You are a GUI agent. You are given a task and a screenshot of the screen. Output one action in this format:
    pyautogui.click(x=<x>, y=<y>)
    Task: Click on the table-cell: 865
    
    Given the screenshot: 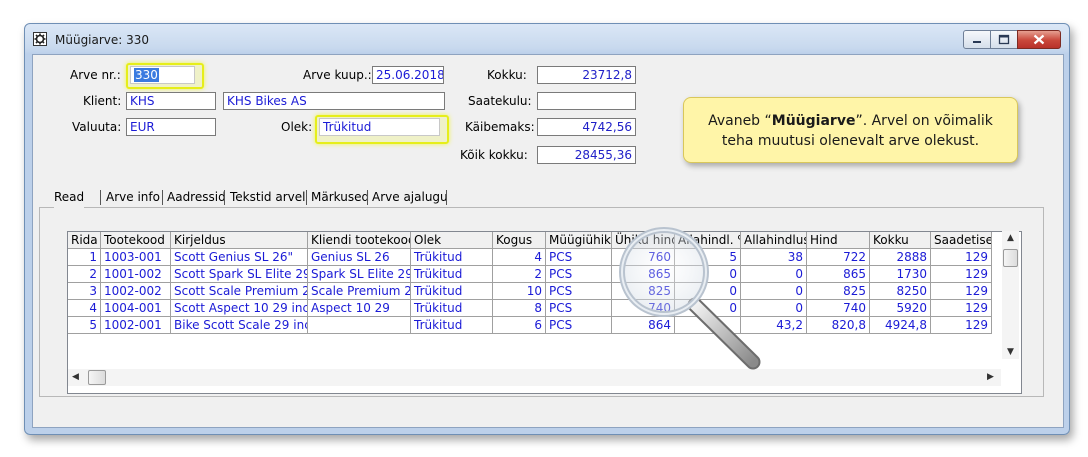 What is the action you would take?
    pyautogui.click(x=838, y=274)
    